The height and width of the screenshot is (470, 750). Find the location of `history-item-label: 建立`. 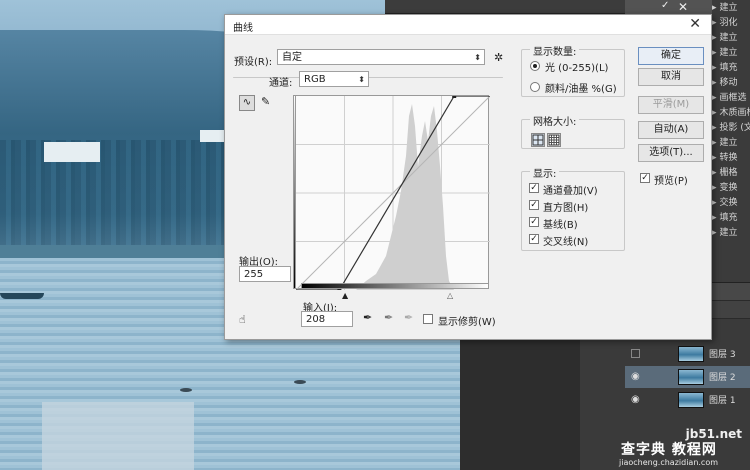

history-item-label: 建立 is located at coordinates (728, 53).